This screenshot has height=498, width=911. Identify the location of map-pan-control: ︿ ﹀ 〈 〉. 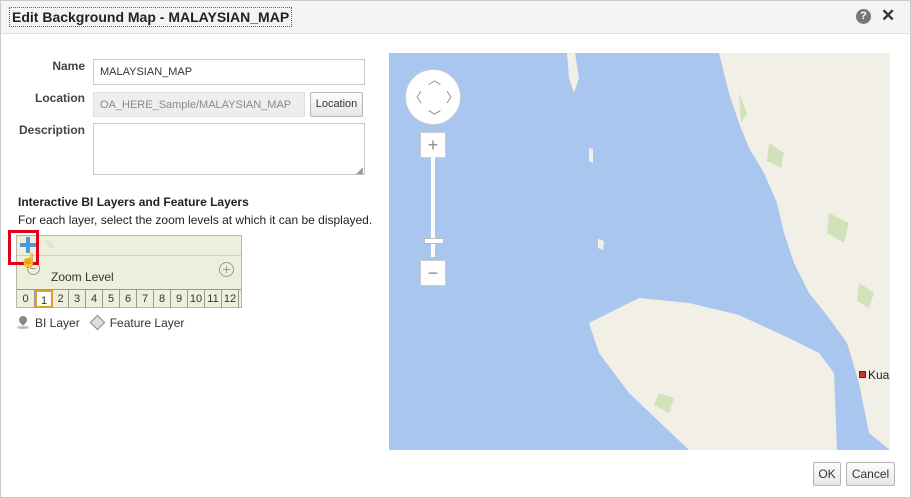
(433, 97).